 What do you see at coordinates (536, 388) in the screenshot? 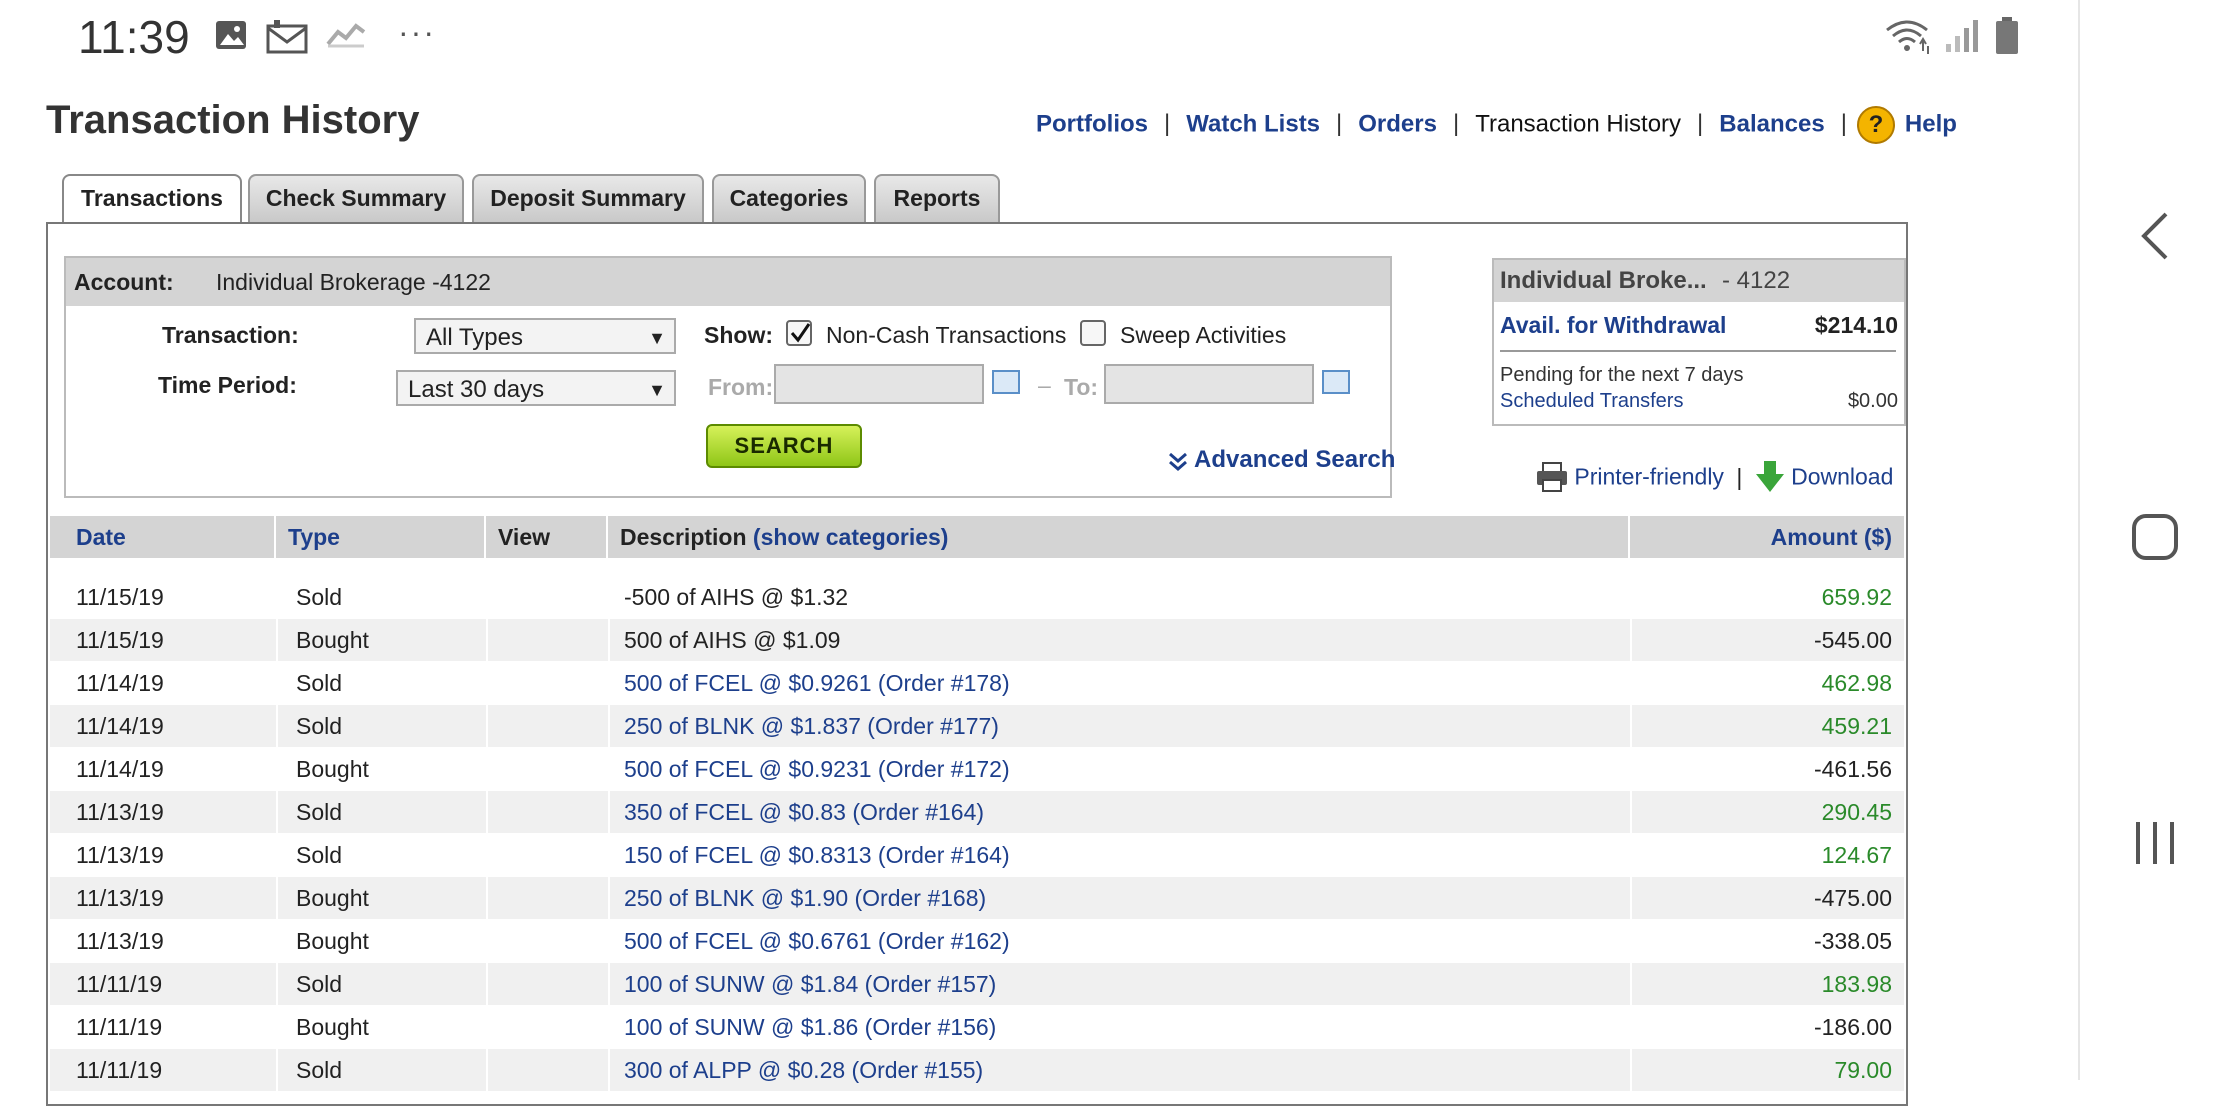
I see `time-period-select: Last 30 days ▼` at bounding box center [536, 388].